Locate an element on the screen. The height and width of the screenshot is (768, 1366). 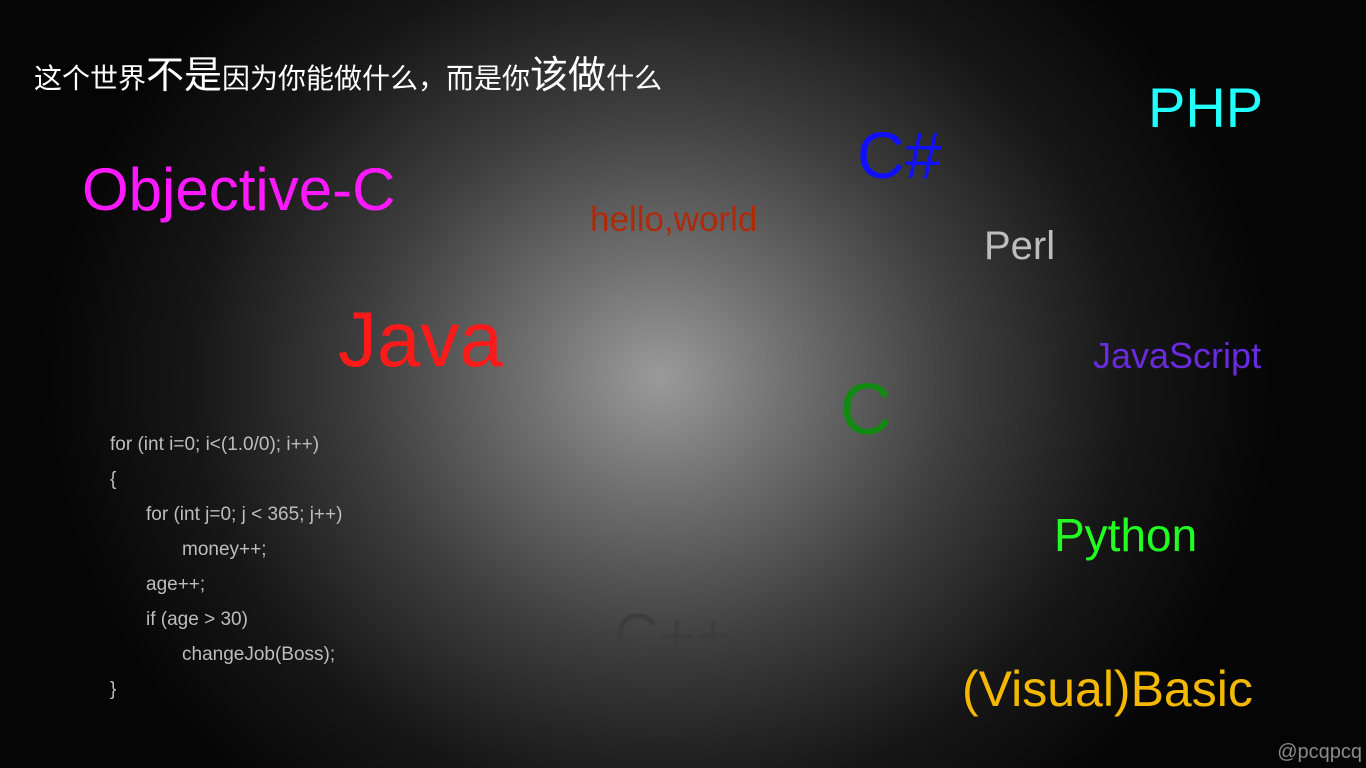
code-line: if (age > 30) is located at coordinates (197, 619).